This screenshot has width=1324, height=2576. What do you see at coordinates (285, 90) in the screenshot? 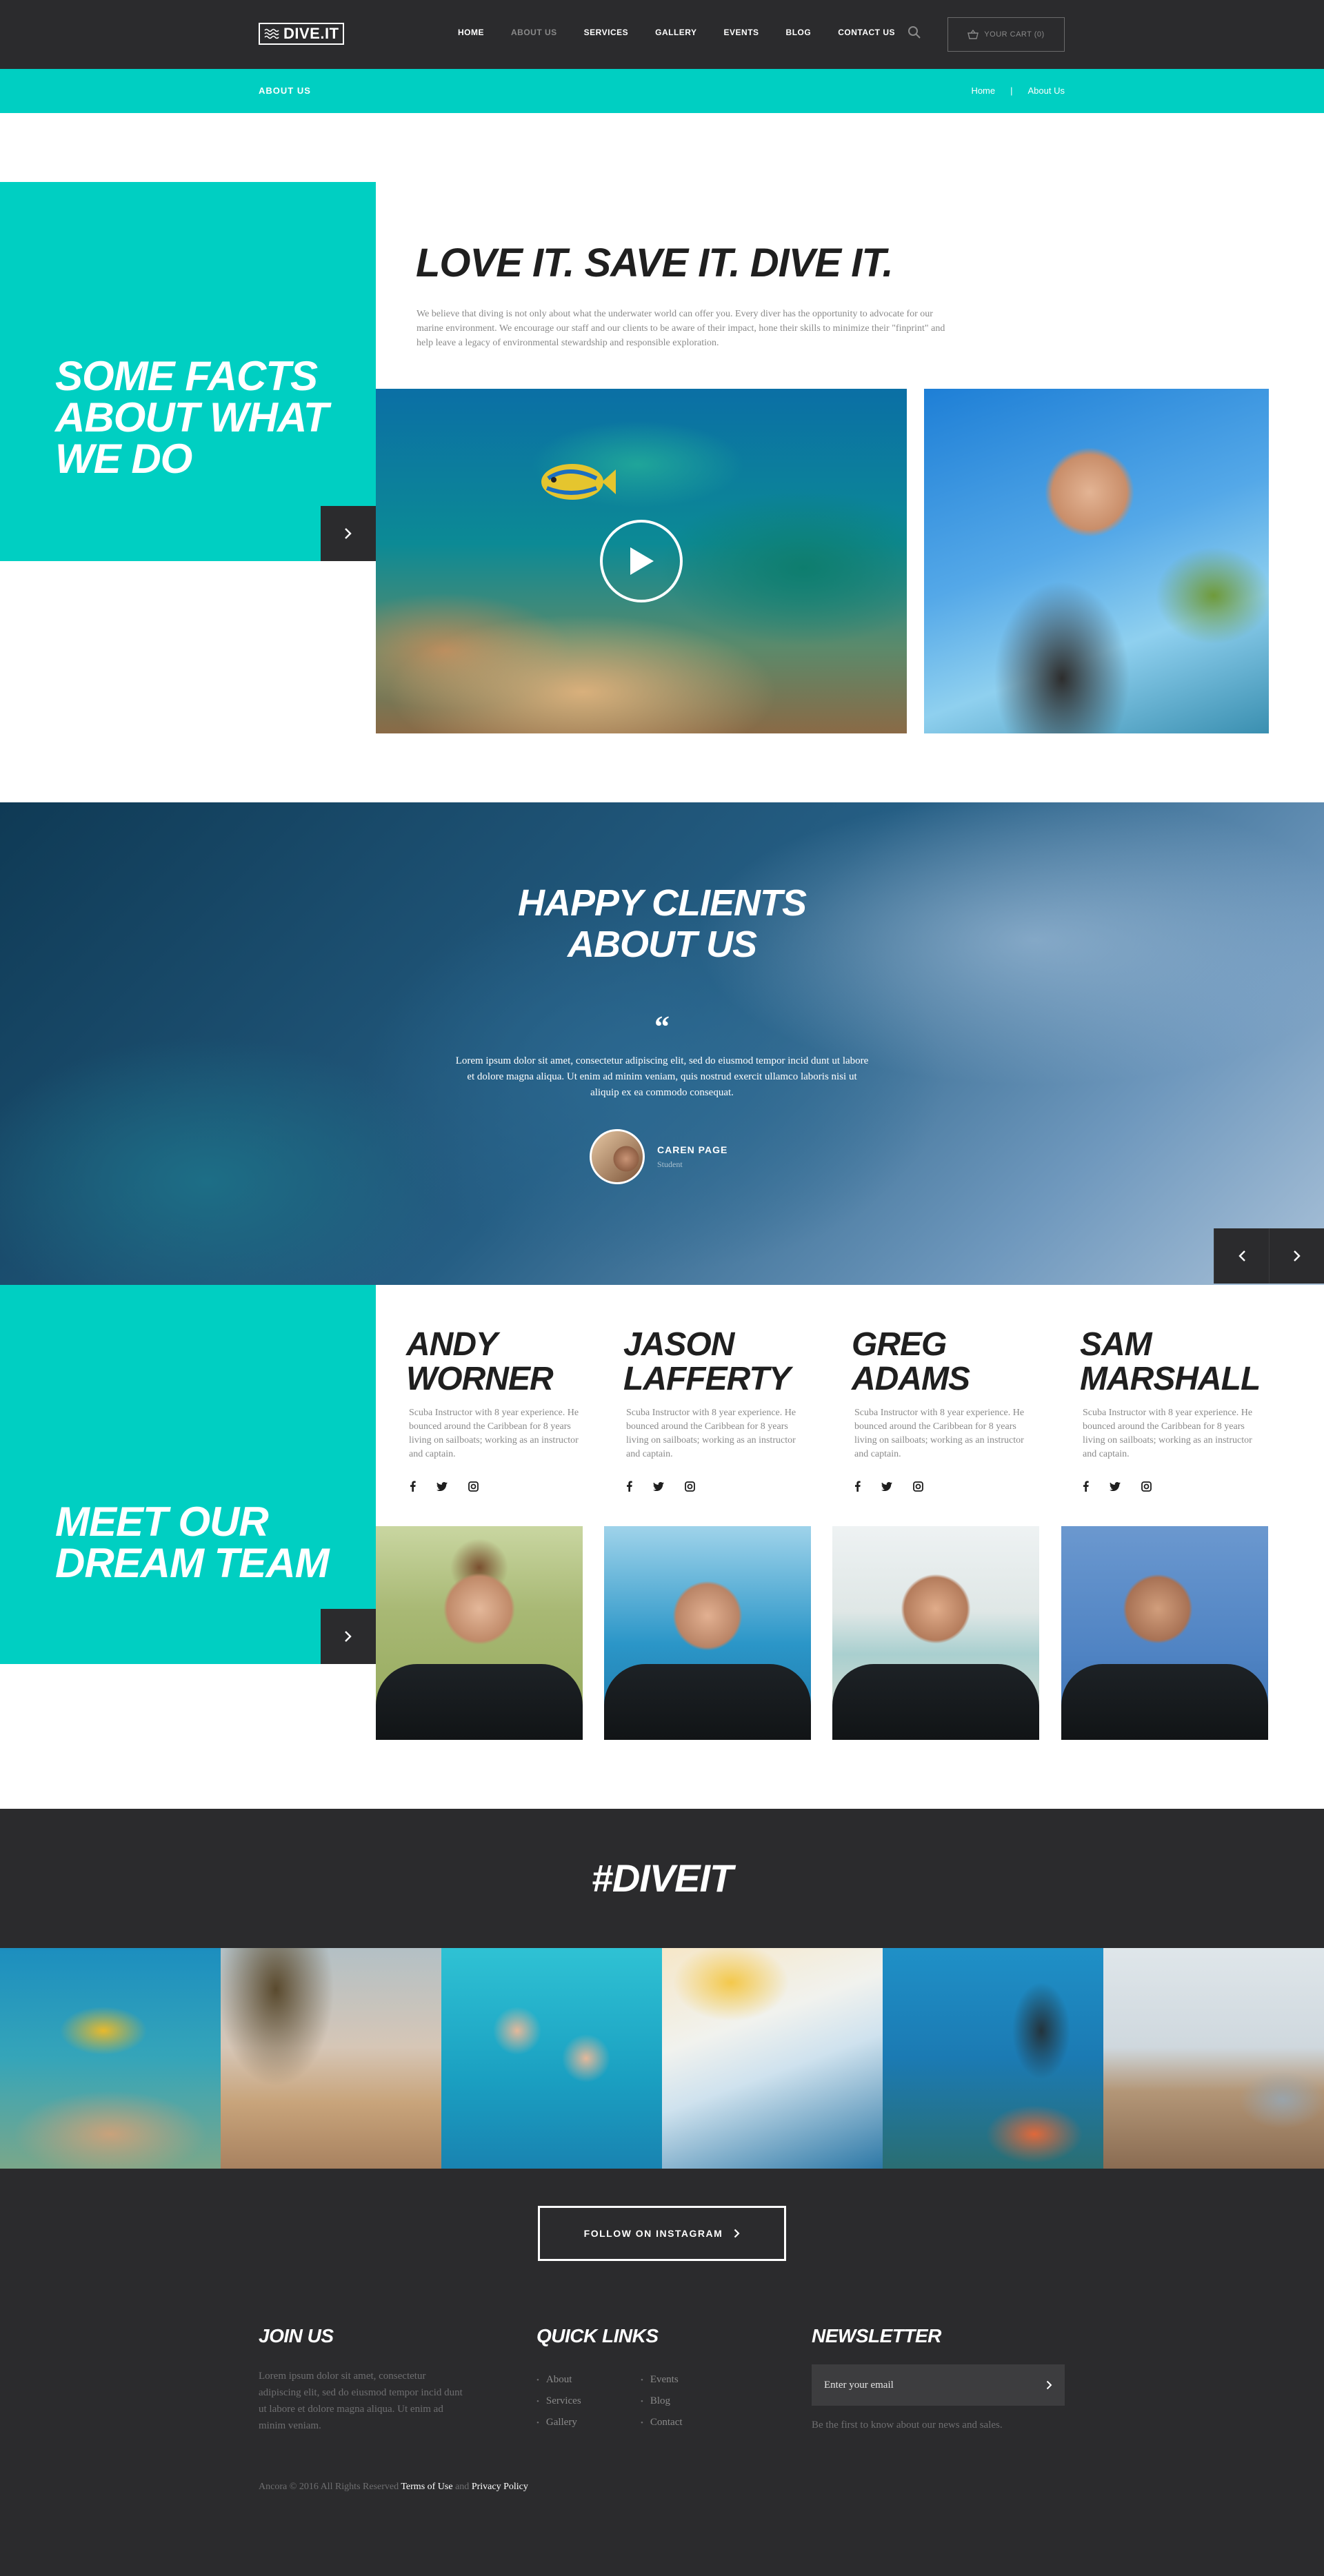
I see `page-title: ABOUT US` at bounding box center [285, 90].